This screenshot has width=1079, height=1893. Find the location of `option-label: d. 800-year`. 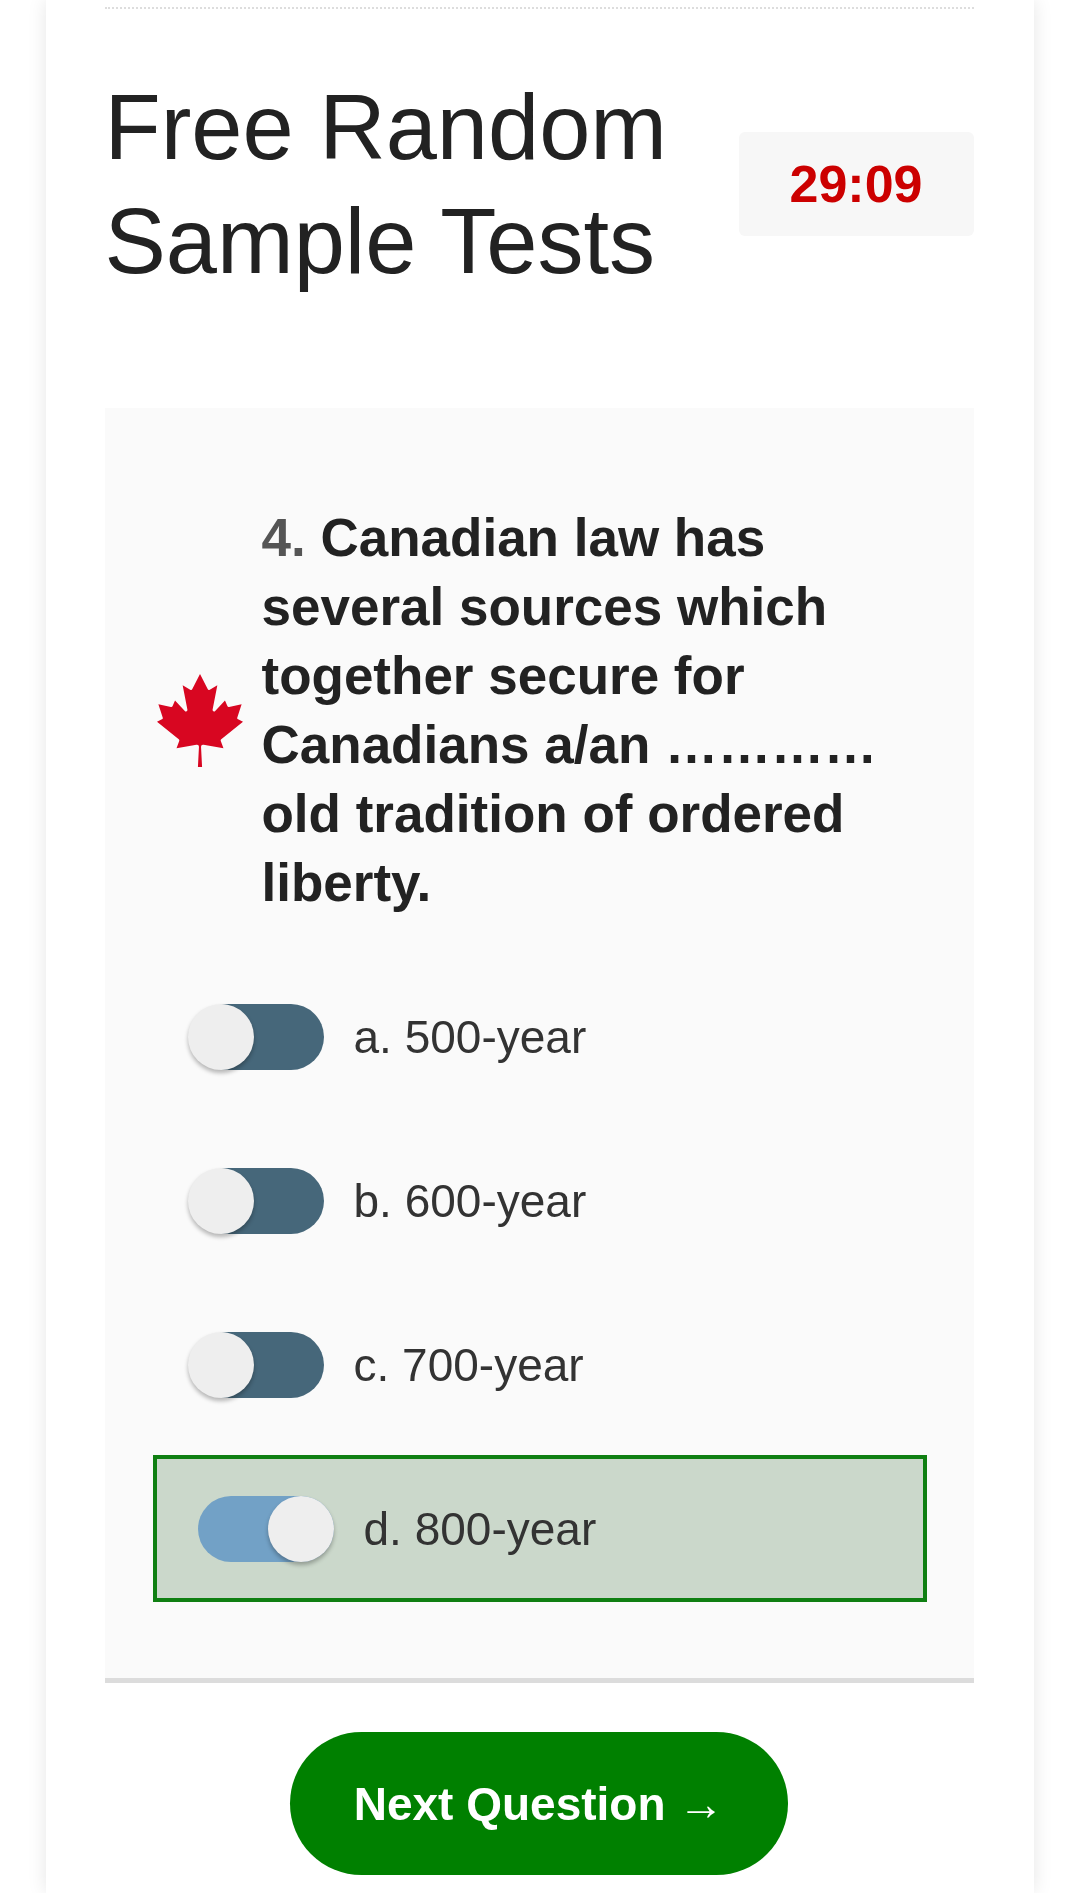

option-label: d. 800-year is located at coordinates (480, 1528).